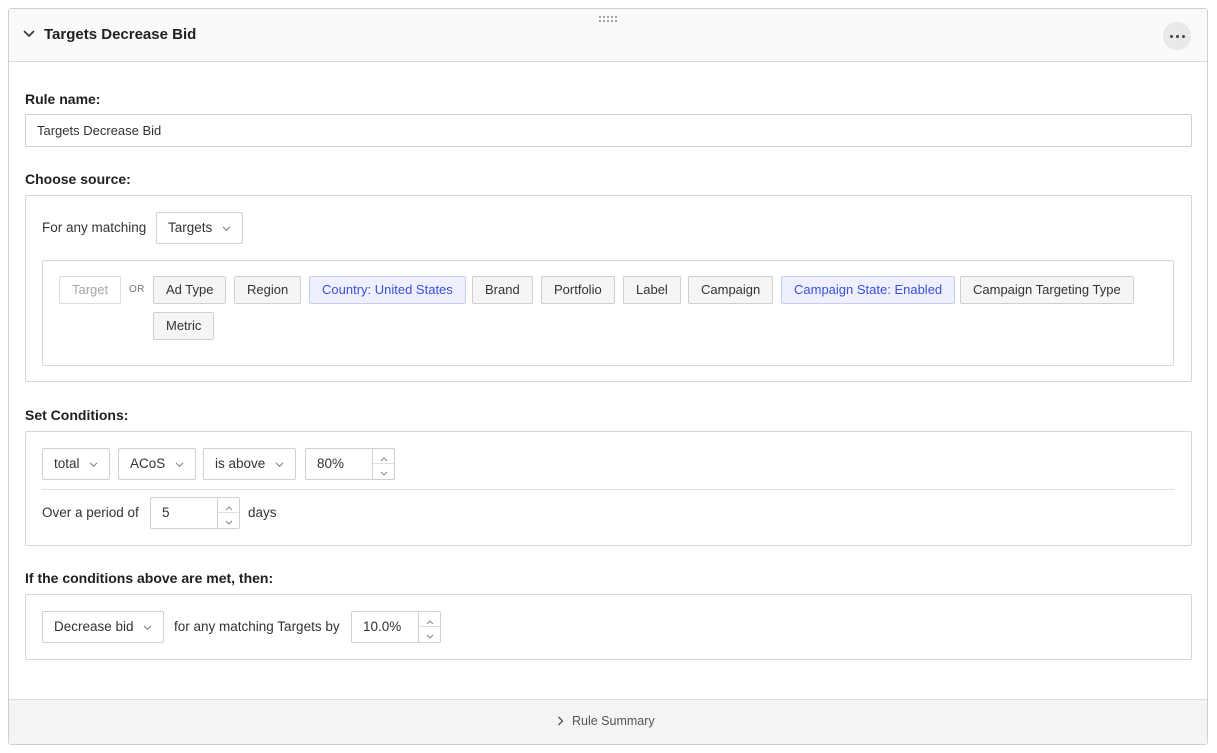  Describe the element at coordinates (613, 721) in the screenshot. I see `rule-summary-label: Rule Summary` at that location.